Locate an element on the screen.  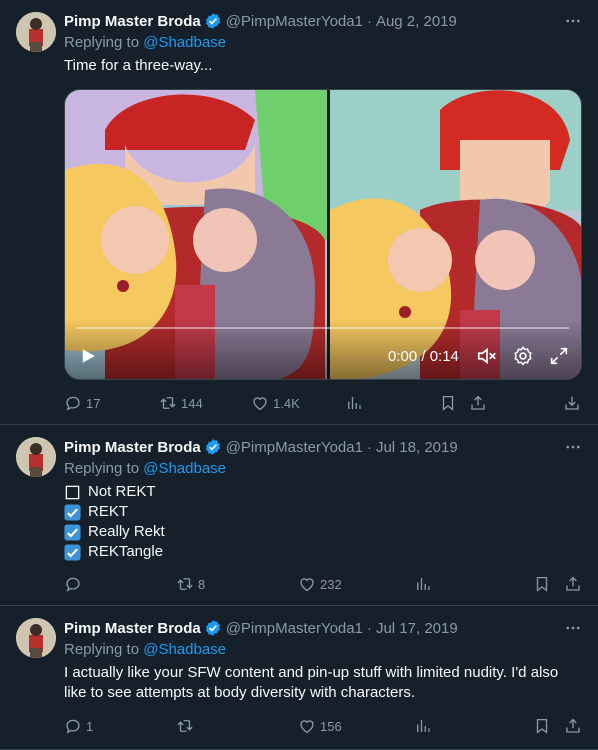
reply-button: 17 is located at coordinates (82, 403).